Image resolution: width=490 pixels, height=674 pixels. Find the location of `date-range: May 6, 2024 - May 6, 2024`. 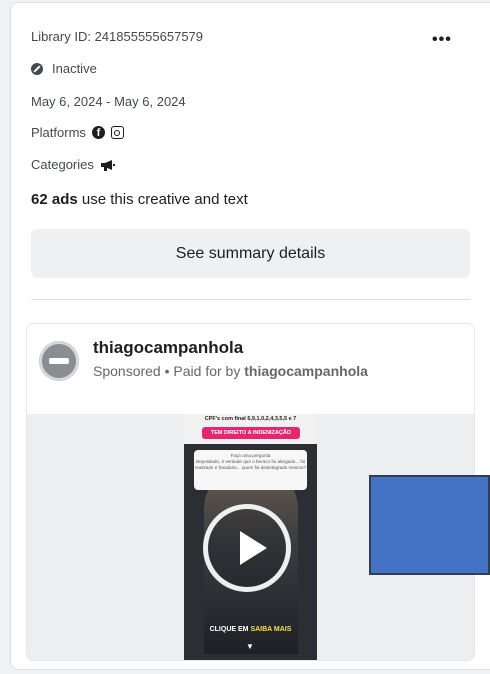

date-range: May 6, 2024 - May 6, 2024 is located at coordinates (108, 101).